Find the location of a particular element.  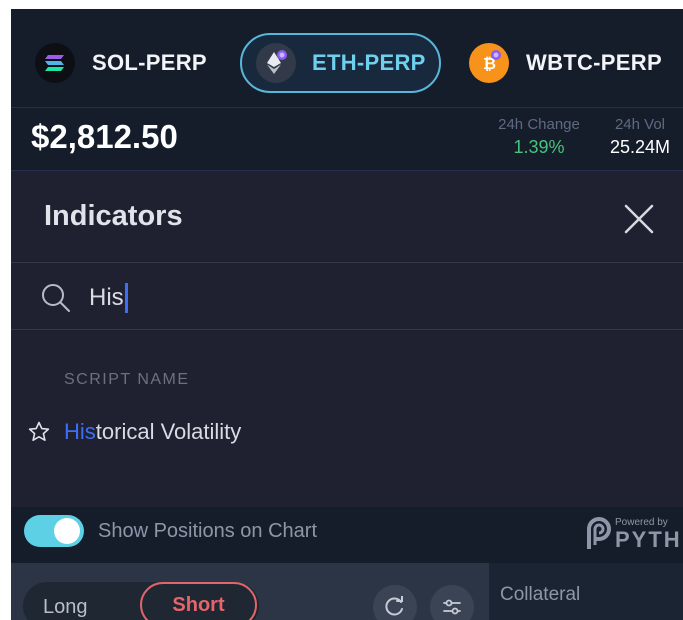

dialog-title: Indicators is located at coordinates (113, 216).